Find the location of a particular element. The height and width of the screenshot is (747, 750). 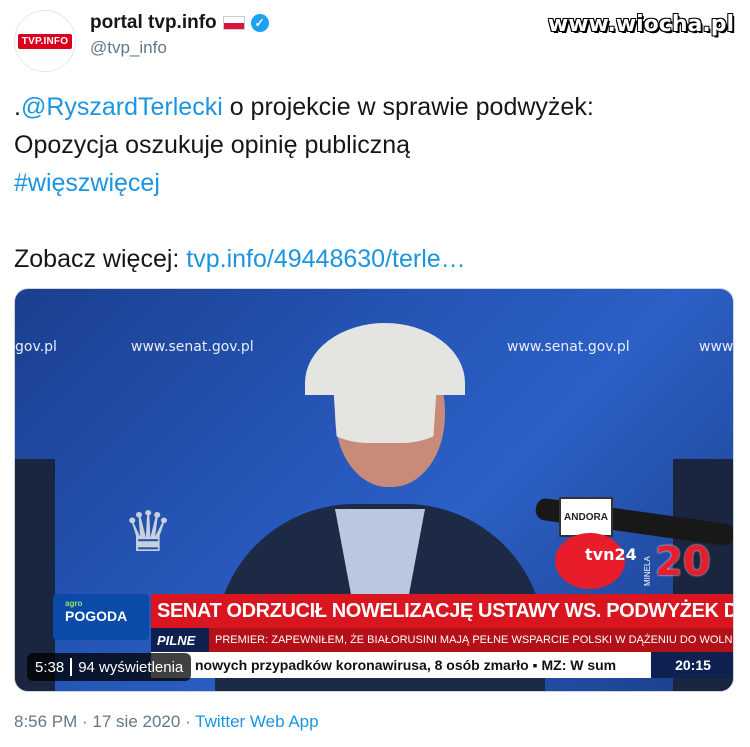

account-info: portal tvp.info ✓ @tvp_info is located at coordinates (179, 35).